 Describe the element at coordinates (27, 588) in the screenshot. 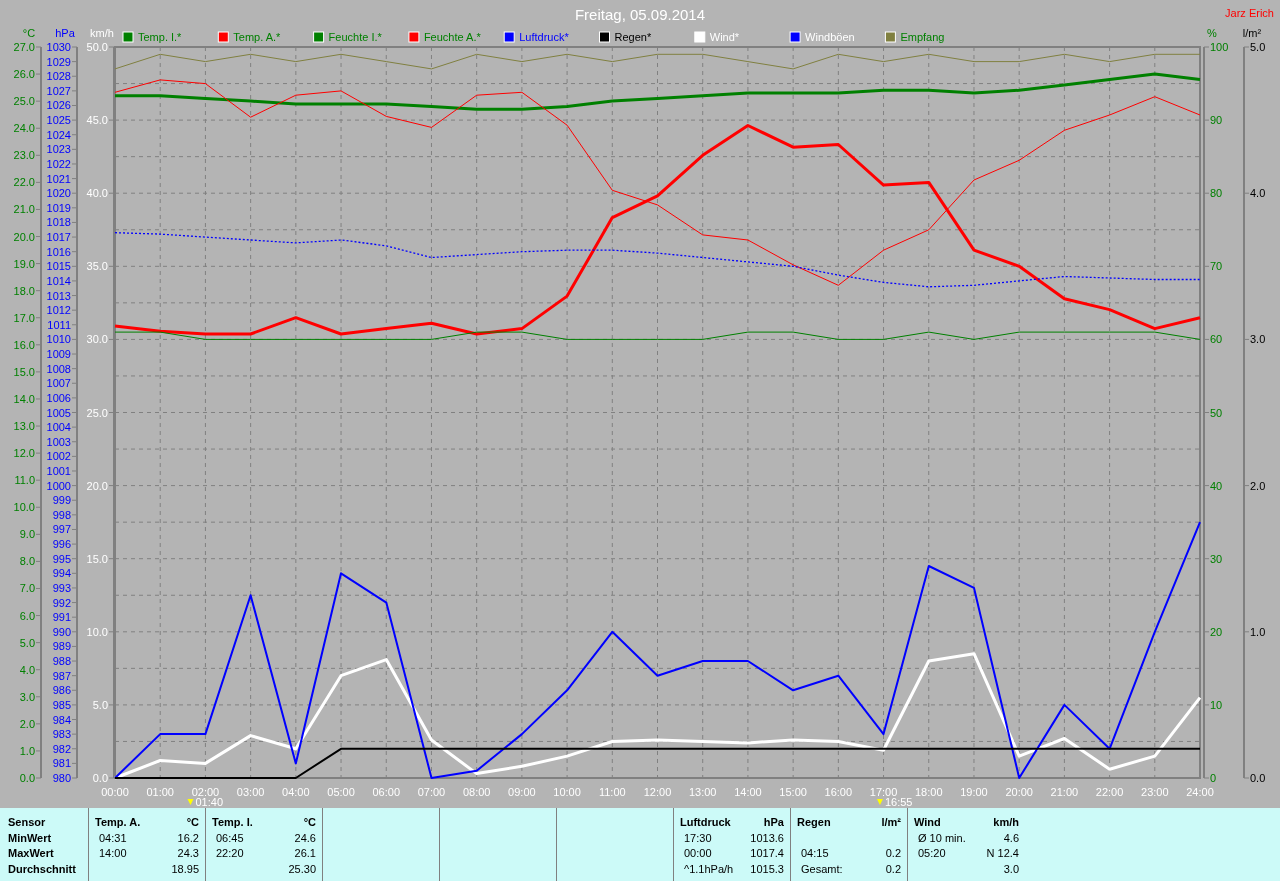

I see `axis-tick-label: 7.0` at that location.